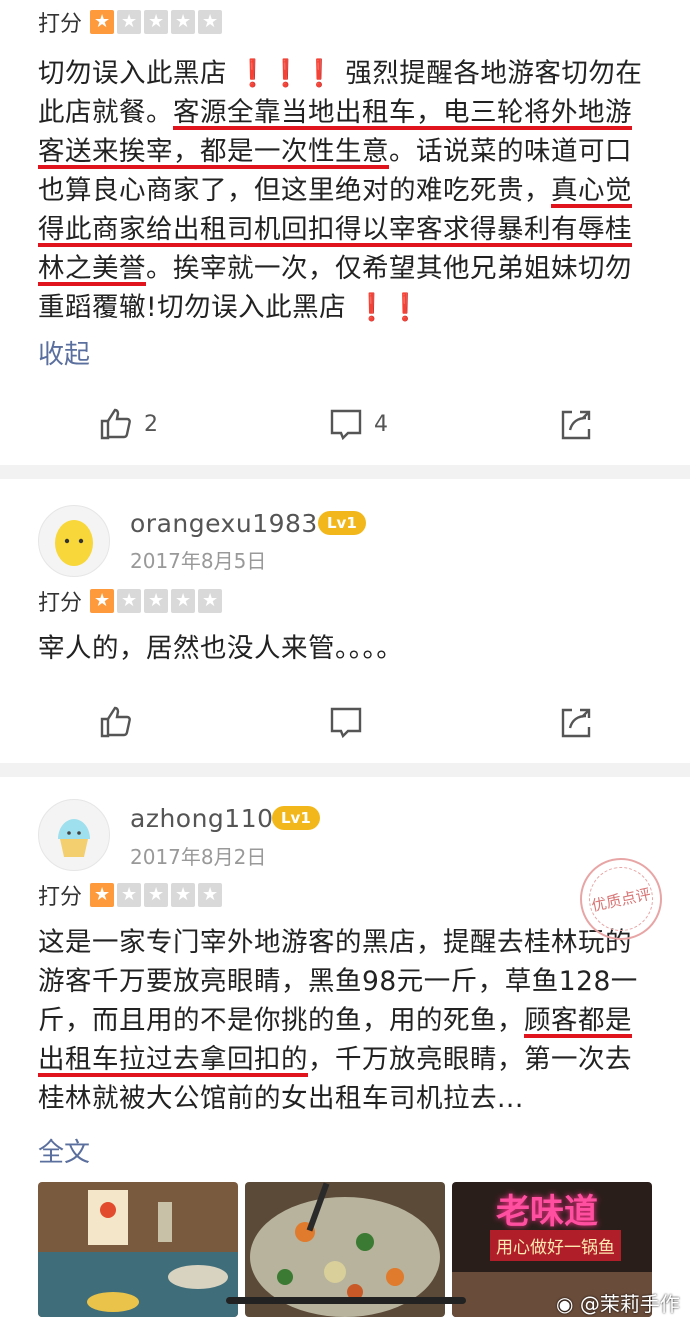 This screenshot has height=1317, width=690. Describe the element at coordinates (547, 1212) in the screenshot. I see `sign-top: 老味道` at that location.